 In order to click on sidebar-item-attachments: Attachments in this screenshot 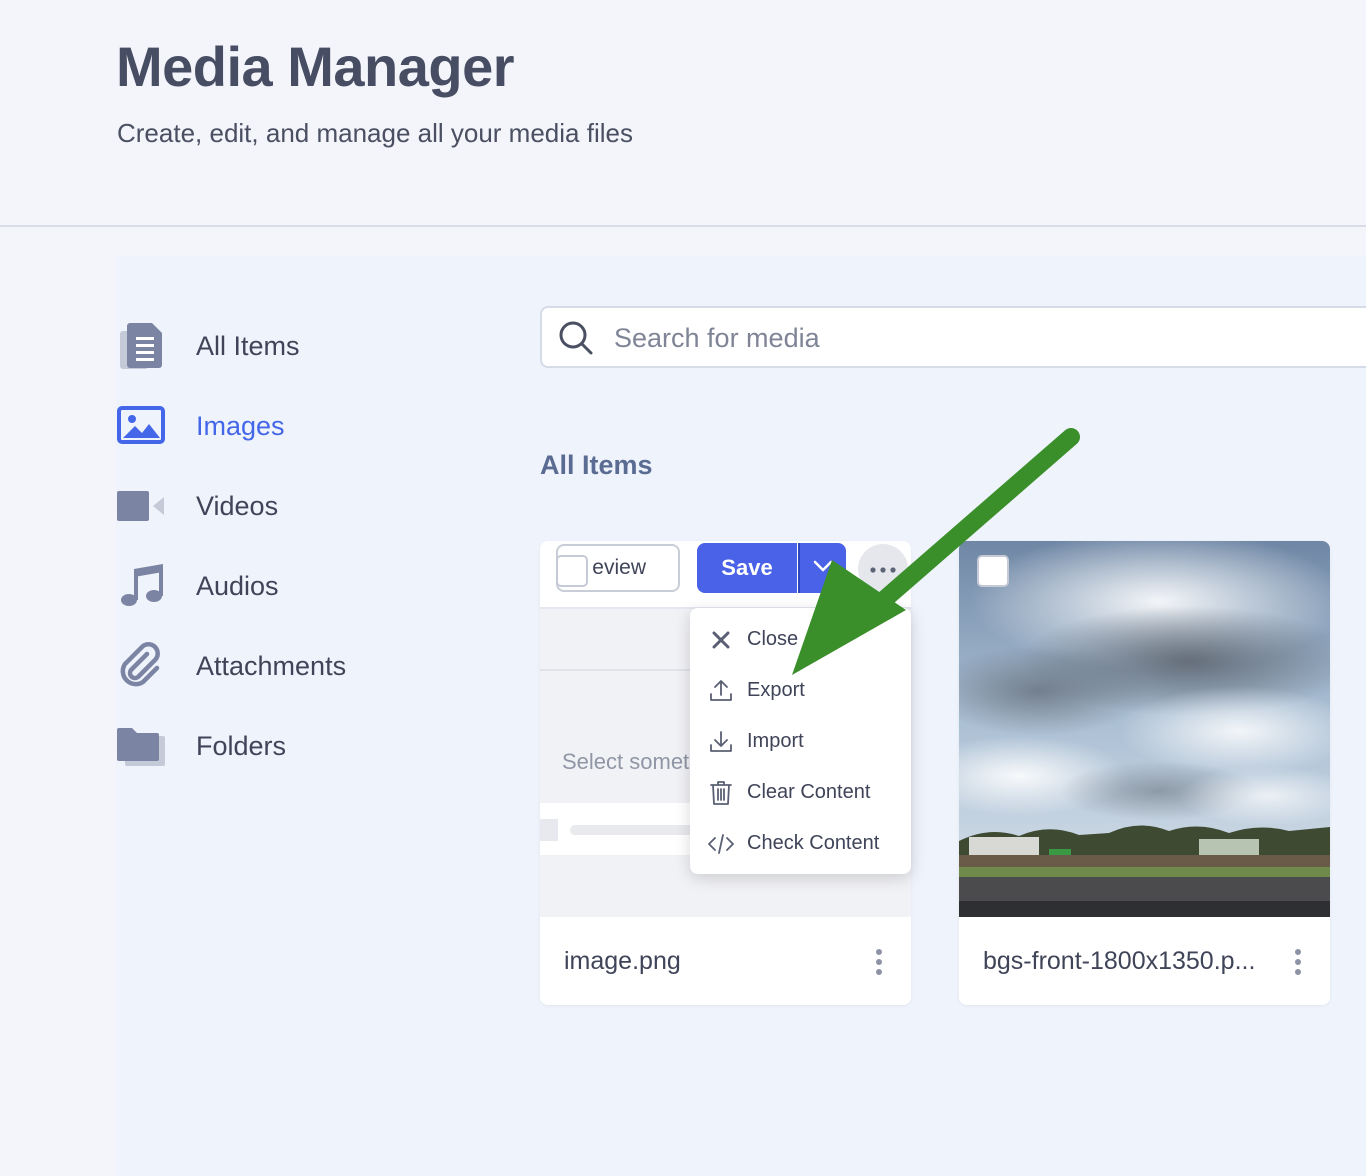, I will do `click(296, 666)`.